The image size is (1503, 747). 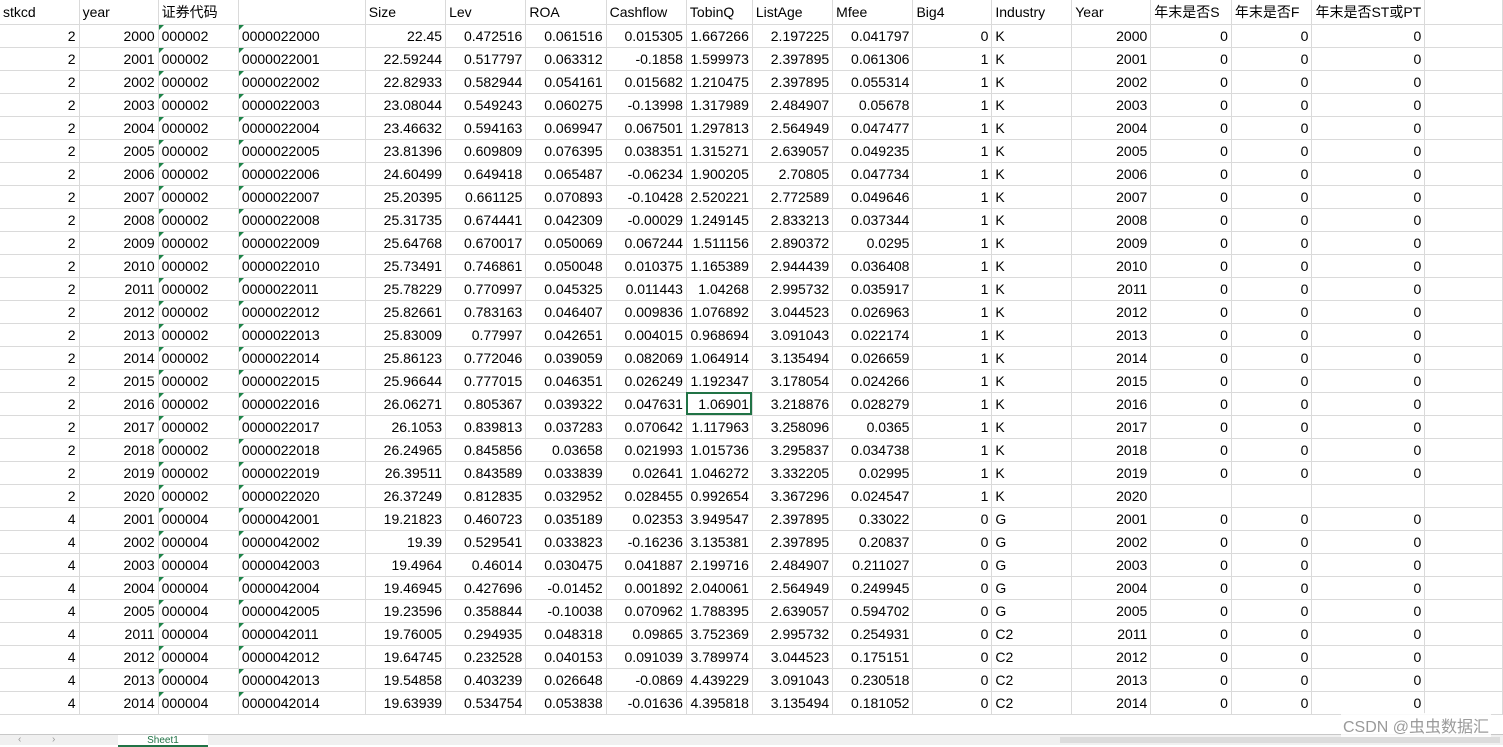 I want to click on table-cell: 0.777015, so click(x=486, y=381).